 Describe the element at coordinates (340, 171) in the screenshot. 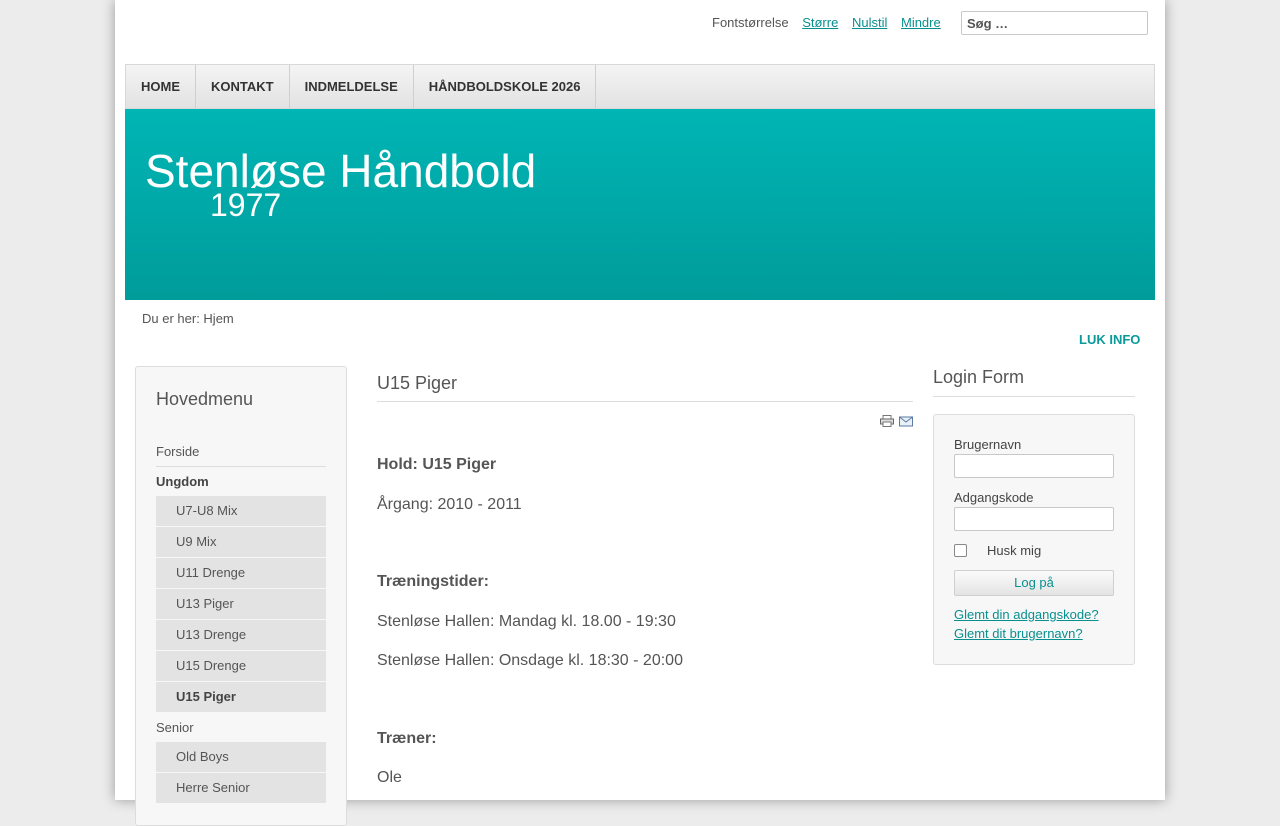

I see `site-title: Stenløse Håndbold` at that location.